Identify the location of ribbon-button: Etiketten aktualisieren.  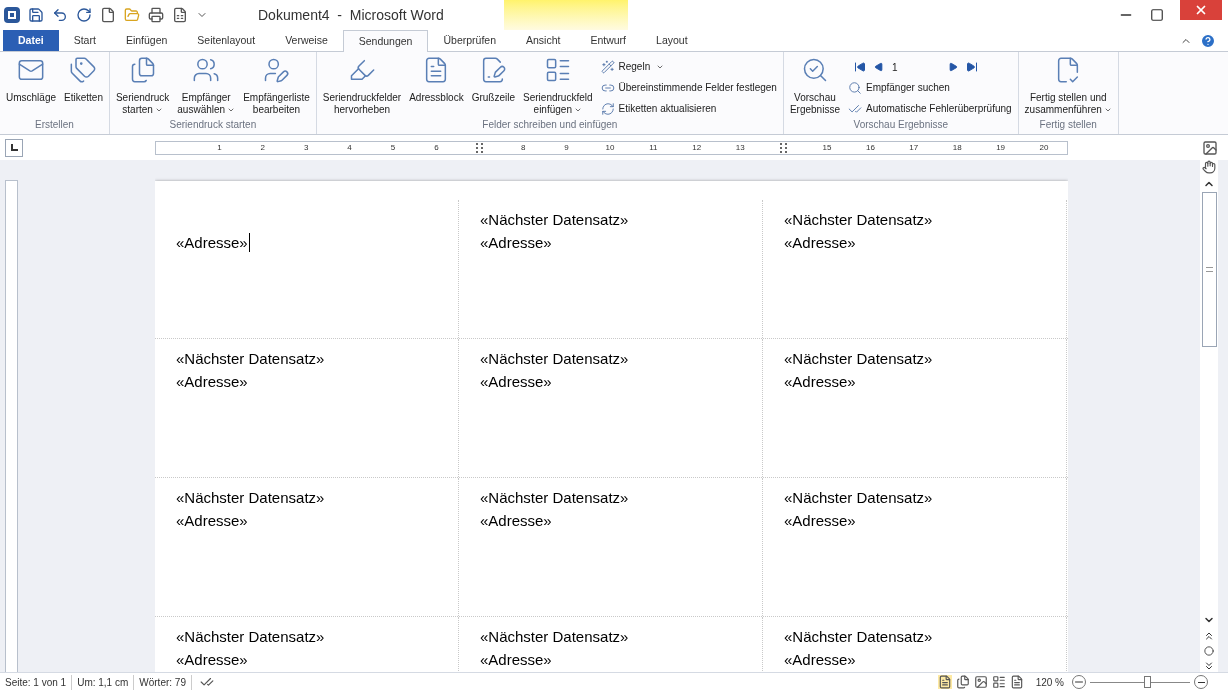
(688, 109).